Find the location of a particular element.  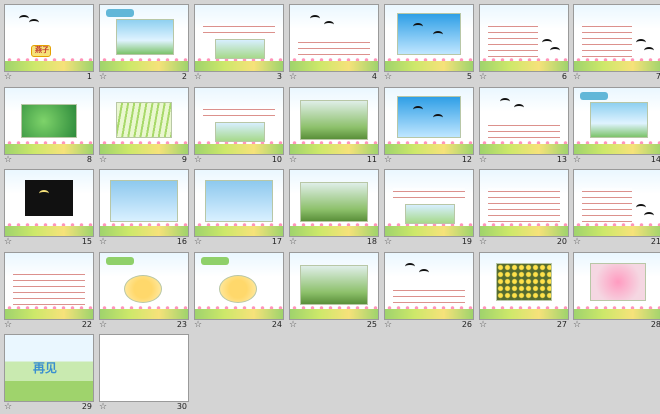

slide-thumbnail-7: ☆ 7 is located at coordinates (616, 44).